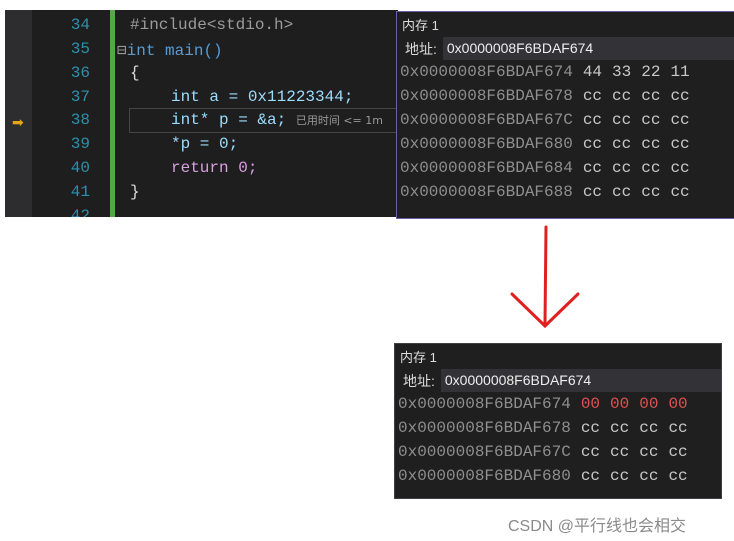 Image resolution: width=734 pixels, height=541 pixels. I want to click on include-directive: #include<stdio.h>, so click(212, 25).